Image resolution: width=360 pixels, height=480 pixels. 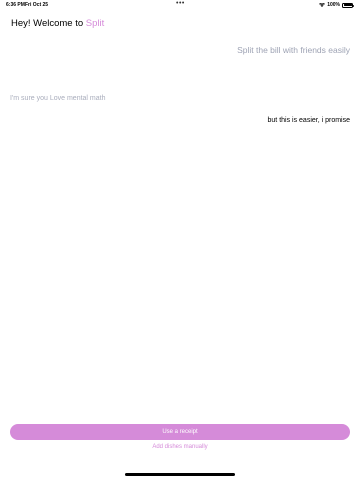 What do you see at coordinates (58, 98) in the screenshot?
I see `mental-math-text: I'm sure you Love mental math` at bounding box center [58, 98].